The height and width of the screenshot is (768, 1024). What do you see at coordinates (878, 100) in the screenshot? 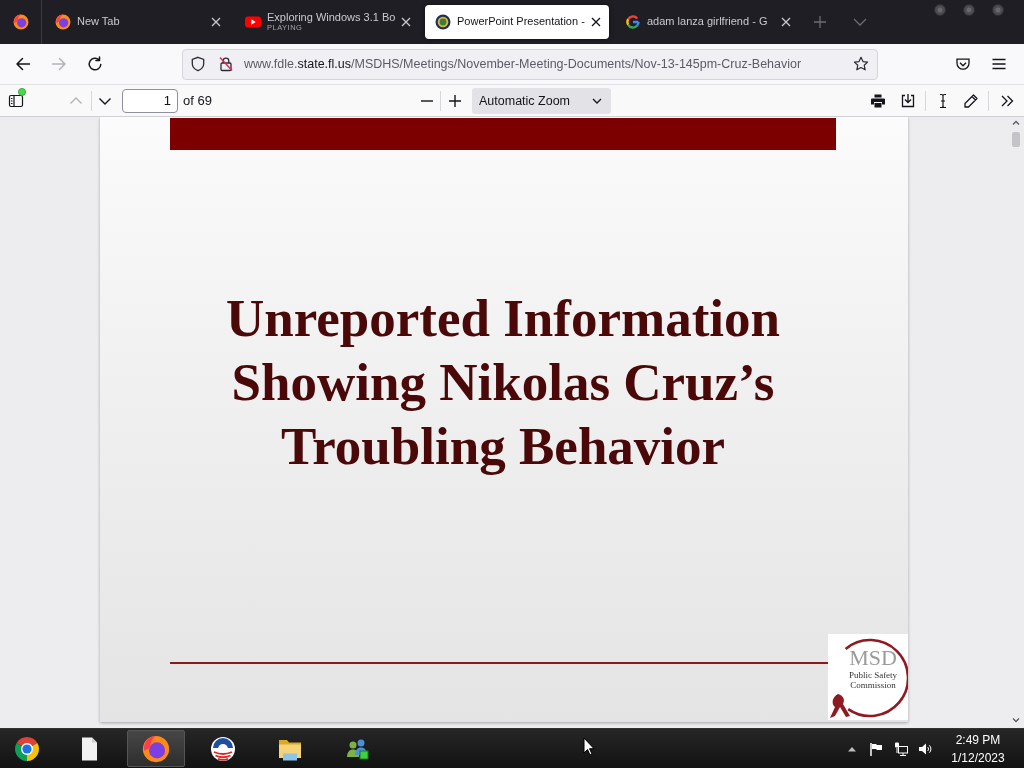
I see `print-icon` at bounding box center [878, 100].